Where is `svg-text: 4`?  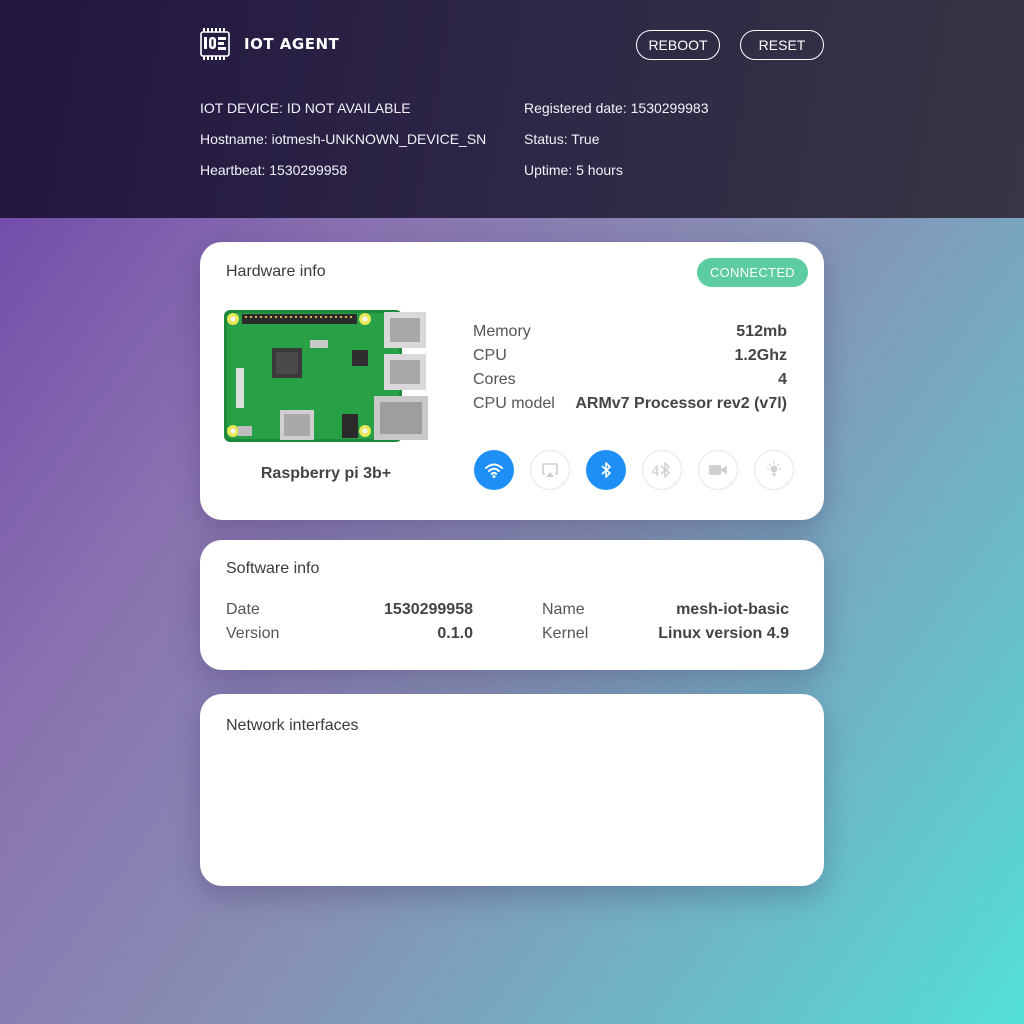
svg-text: 4 is located at coordinates (655, 471).